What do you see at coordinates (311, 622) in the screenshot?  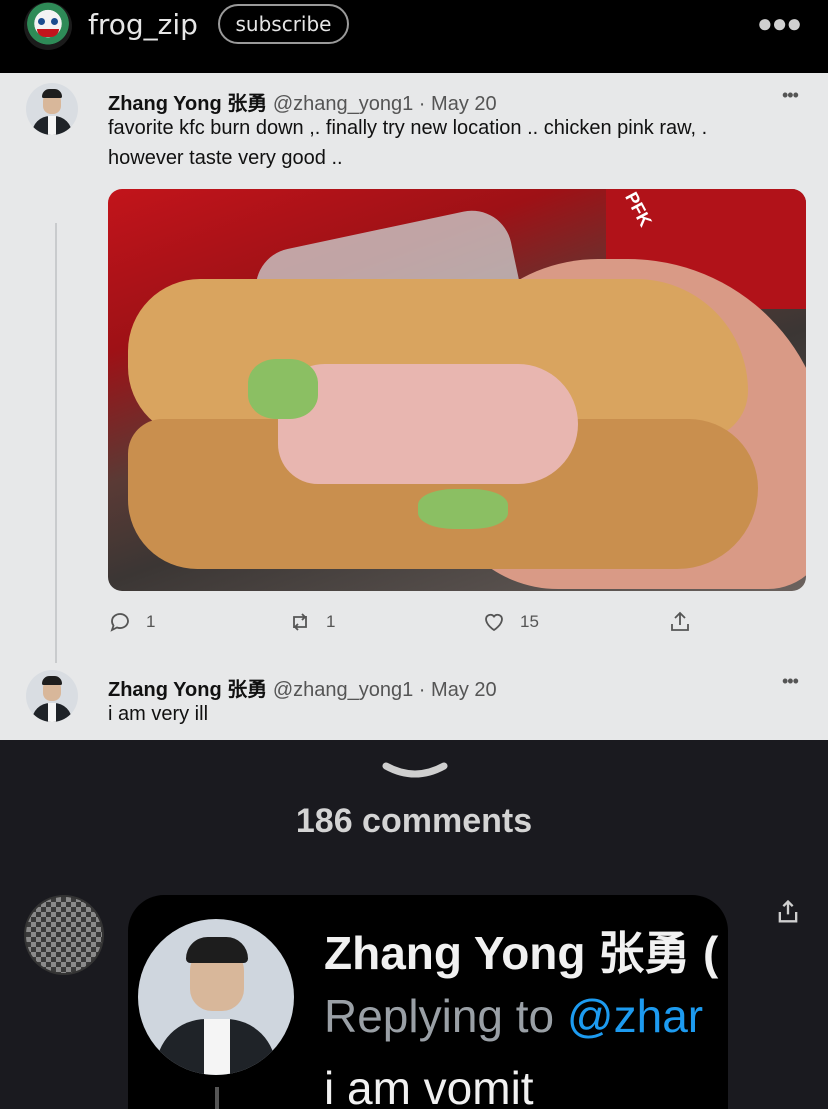 I see `retweet-action: 1` at bounding box center [311, 622].